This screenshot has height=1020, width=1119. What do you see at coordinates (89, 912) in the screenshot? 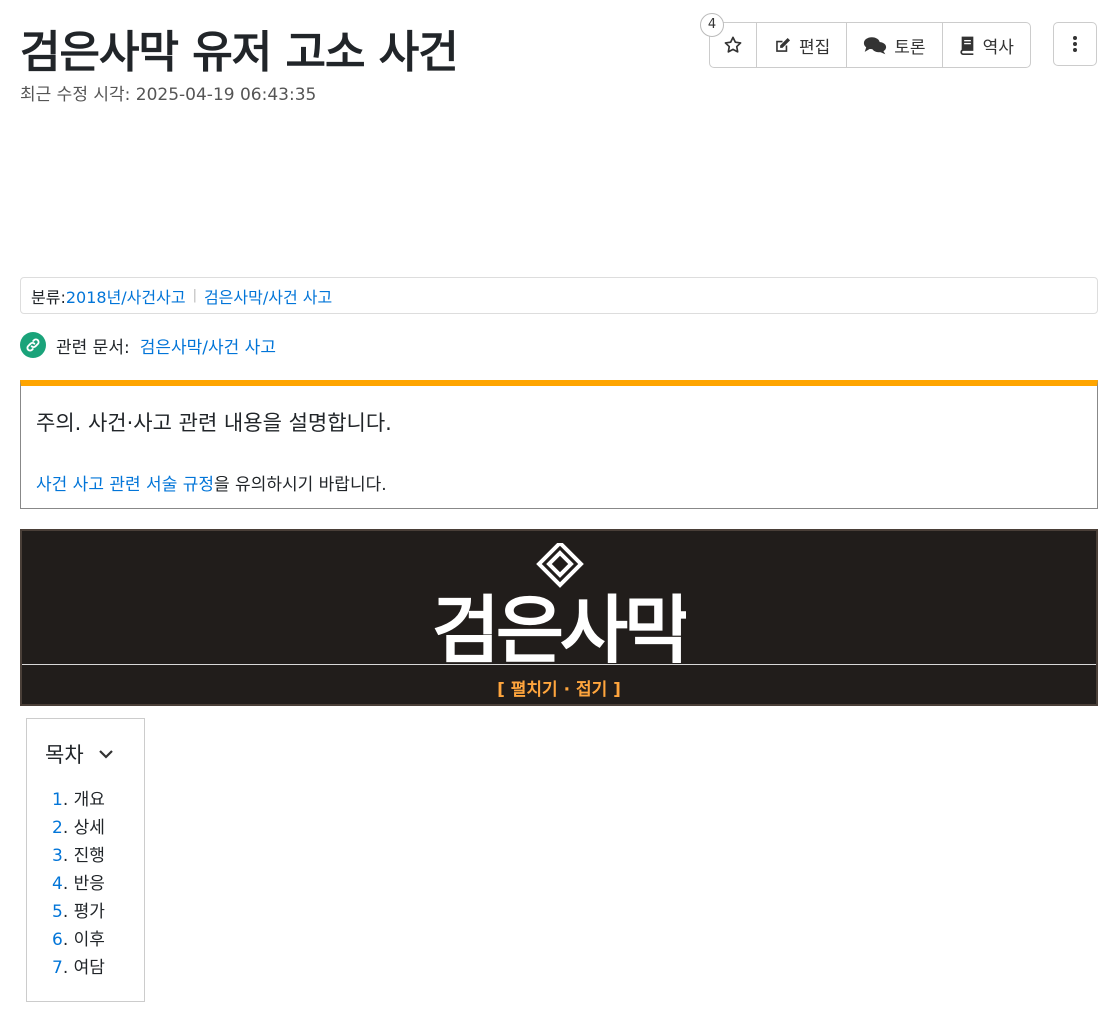
I see `toc-item-label: 평가` at bounding box center [89, 912].